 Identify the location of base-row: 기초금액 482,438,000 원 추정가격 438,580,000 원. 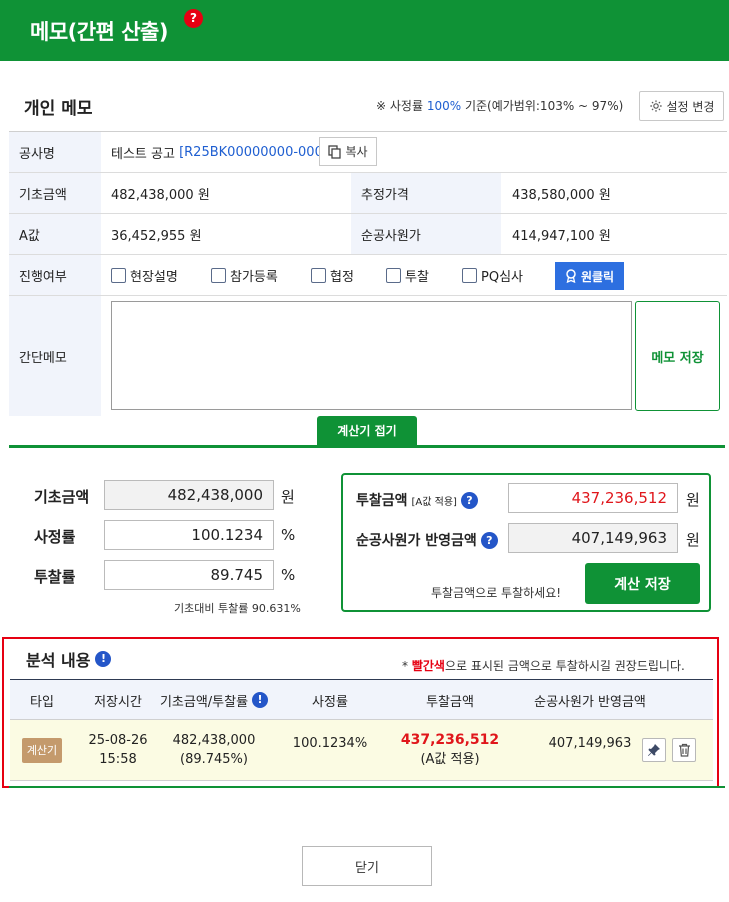
(368, 193).